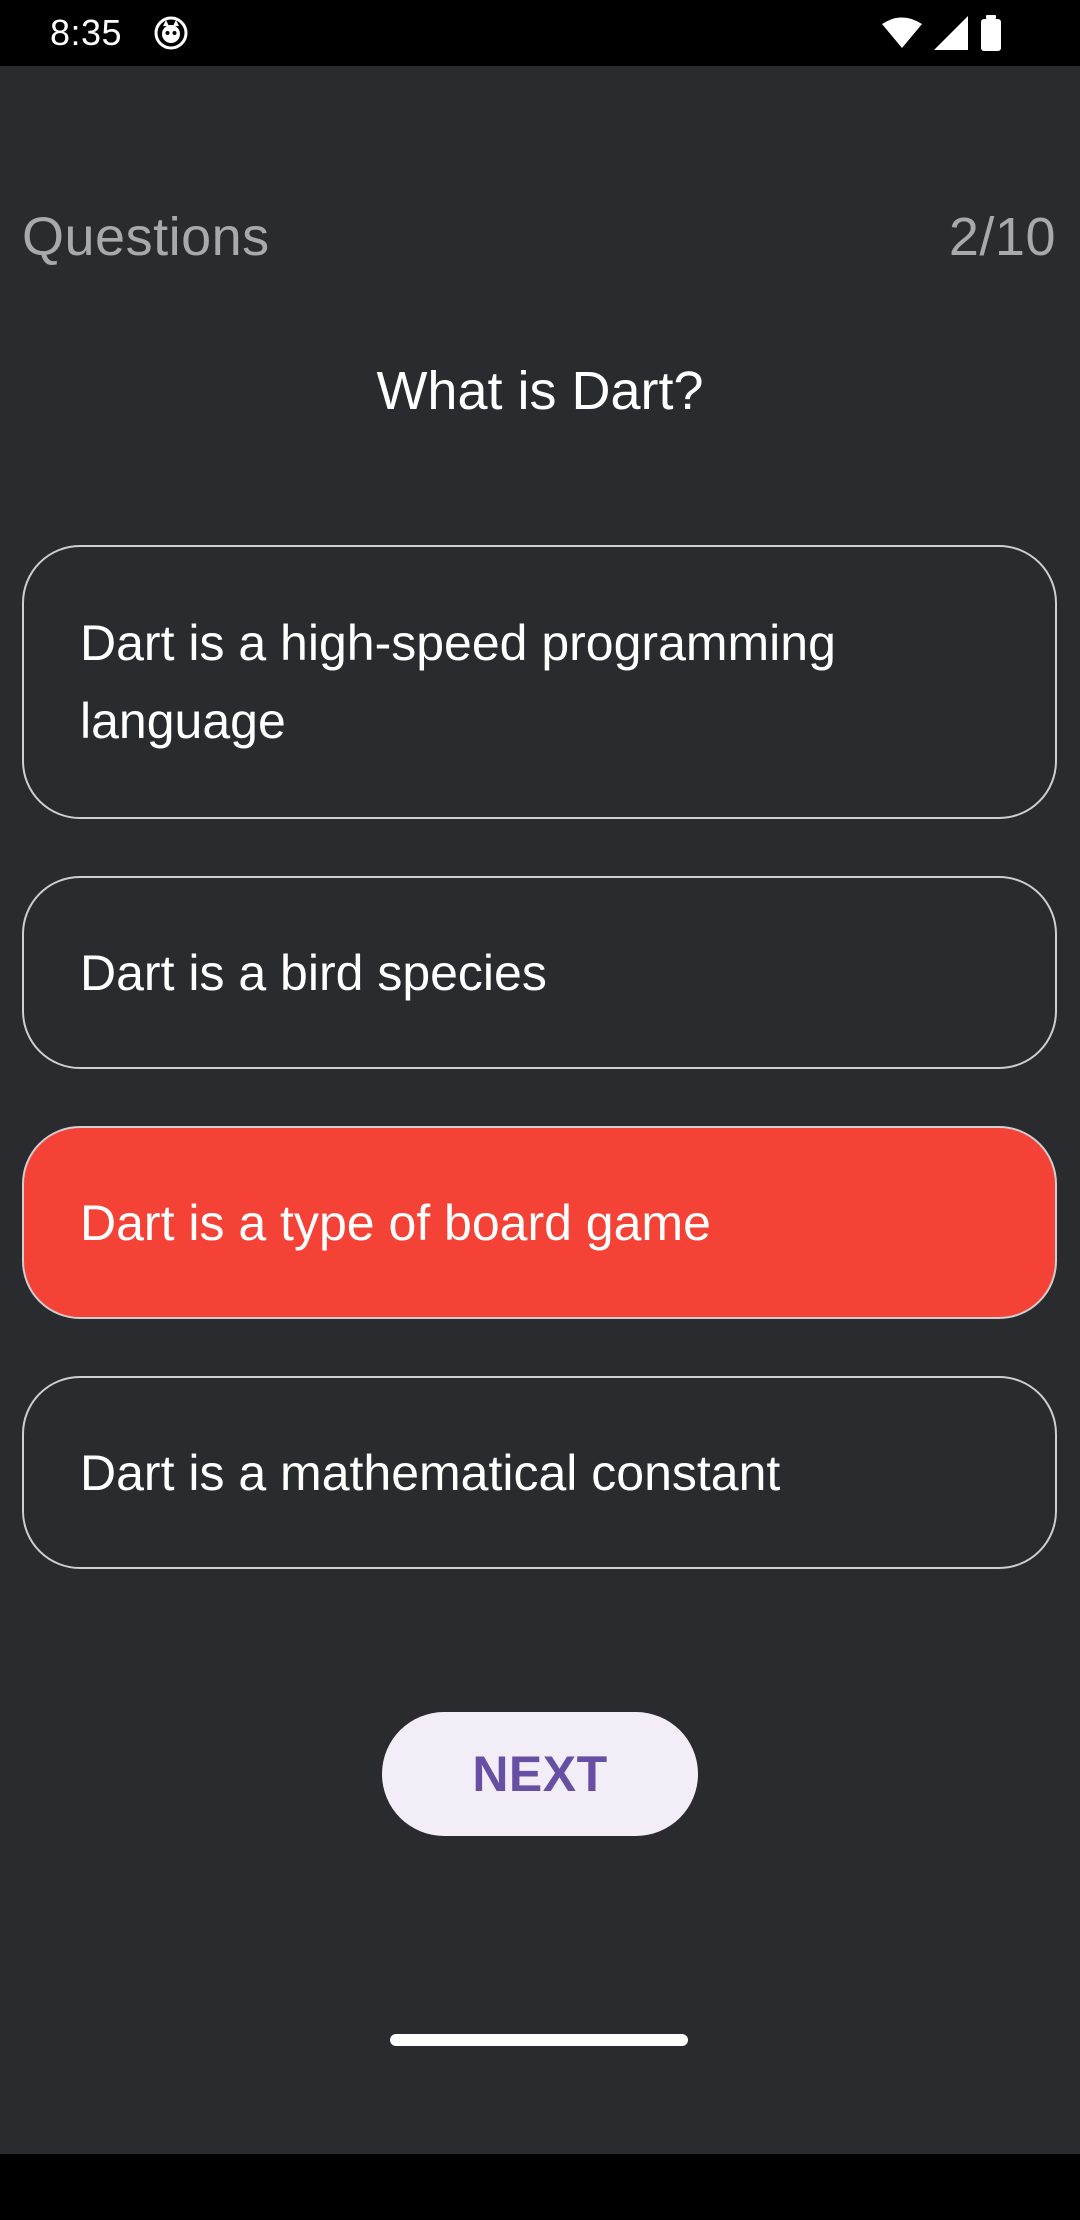 This screenshot has height=2220, width=1080. Describe the element at coordinates (1002, 237) in the screenshot. I see `question-counter: 2/10` at that location.